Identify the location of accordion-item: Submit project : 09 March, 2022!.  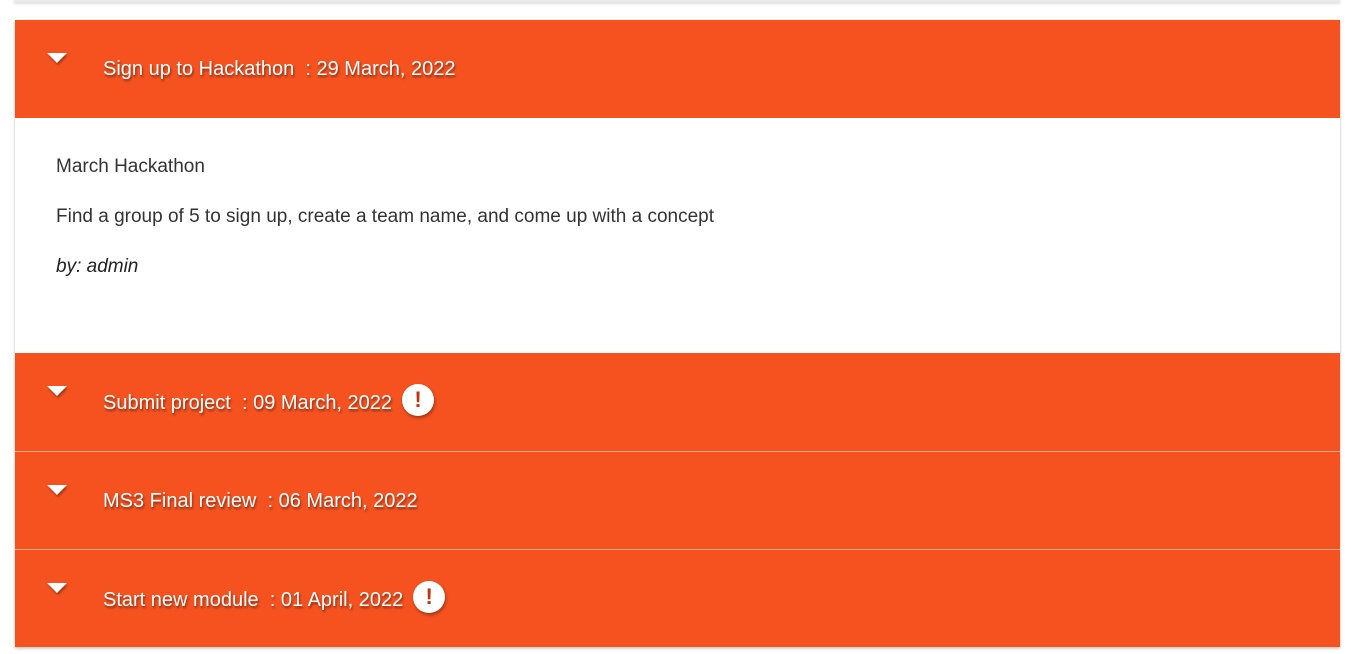
(677, 402).